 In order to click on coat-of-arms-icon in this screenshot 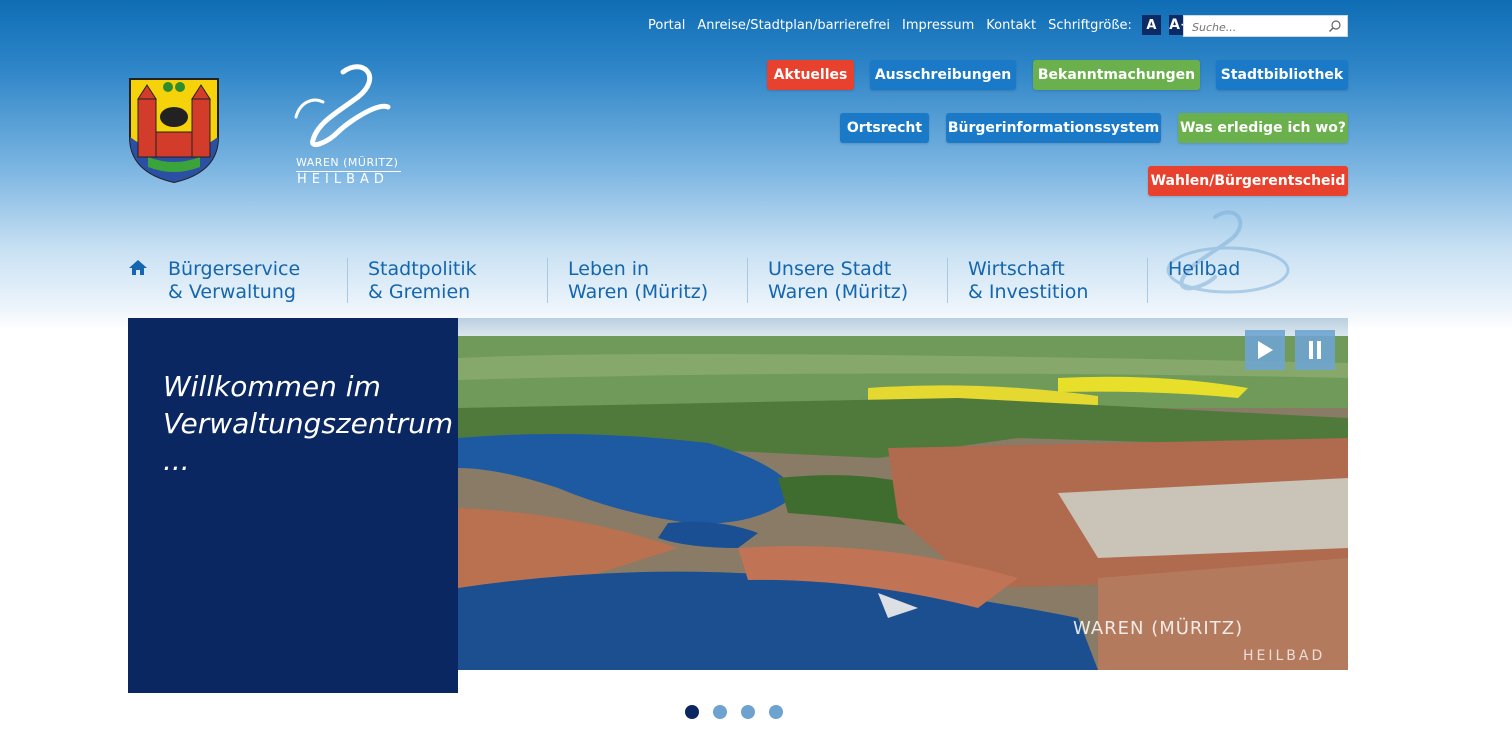, I will do `click(174, 130)`.